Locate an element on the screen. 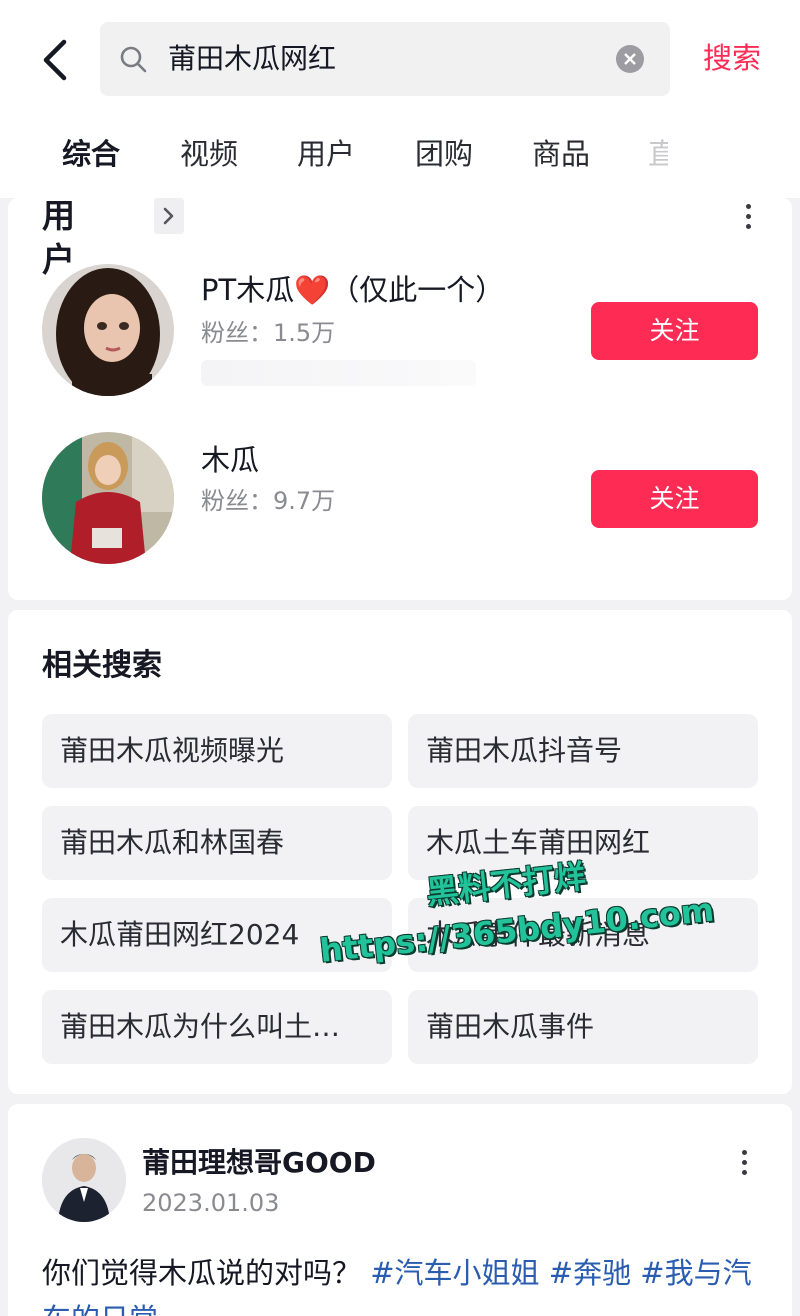 The image size is (800, 1316). post-author: 莆田理想哥GOOD is located at coordinates (259, 1163).